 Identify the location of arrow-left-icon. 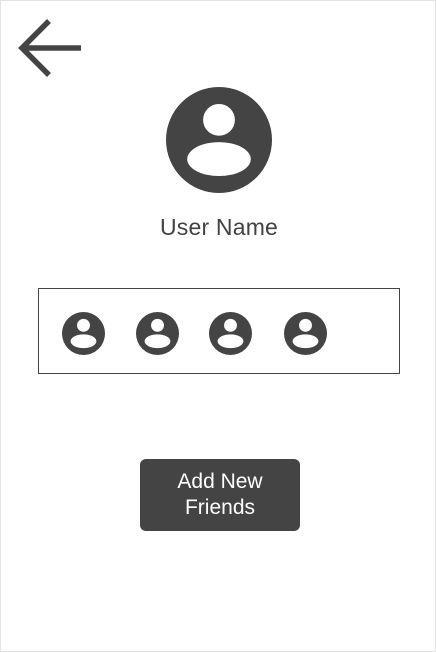
(49, 48).